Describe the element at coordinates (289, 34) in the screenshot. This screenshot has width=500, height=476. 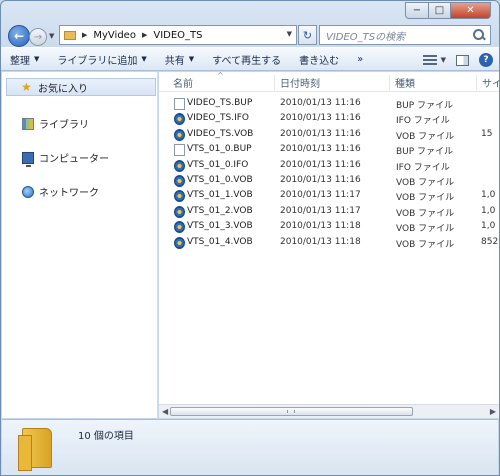
I see `address-dropdown: ▼` at that location.